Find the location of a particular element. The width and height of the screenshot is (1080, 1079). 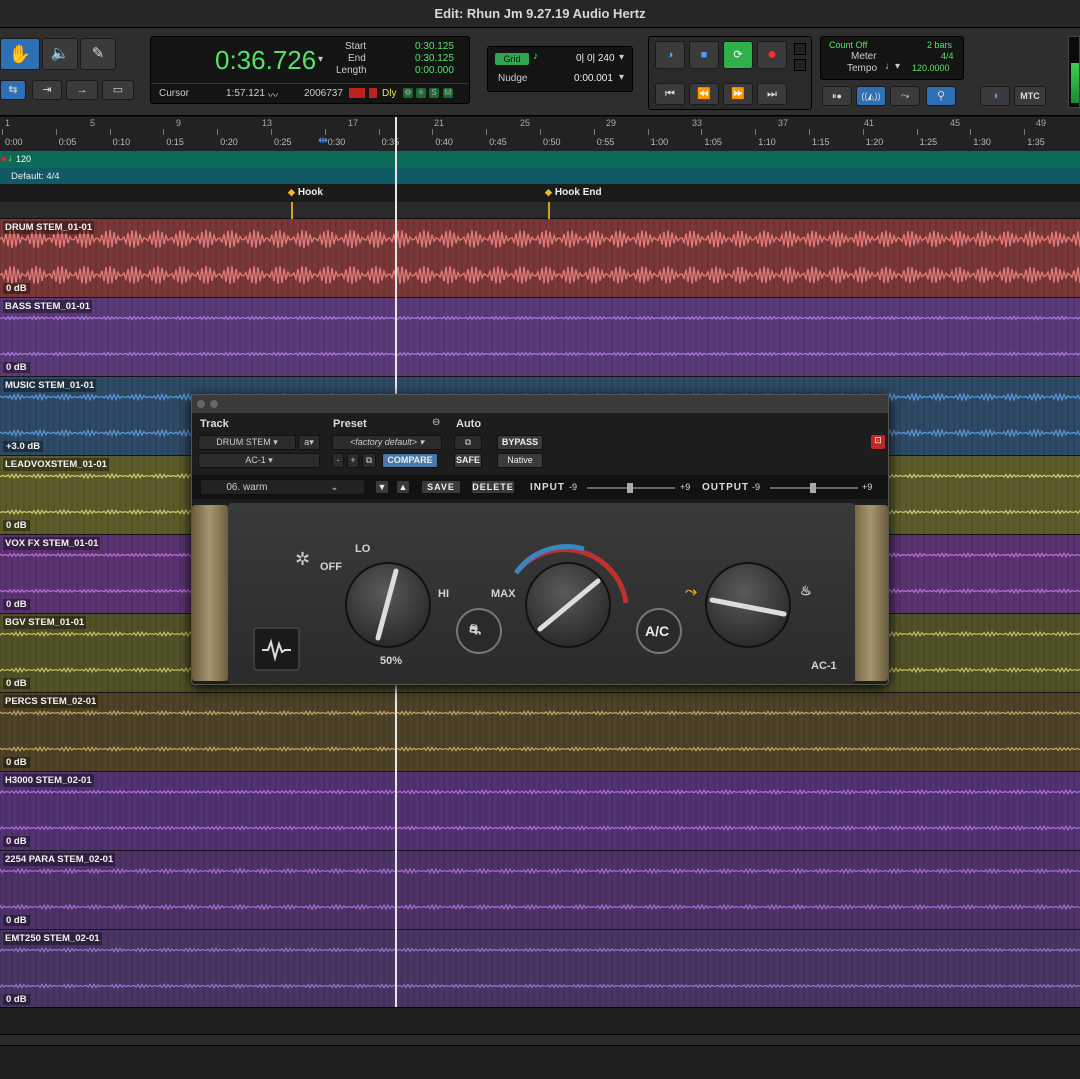

bypass-button: BYPASS is located at coordinates (520, 442).